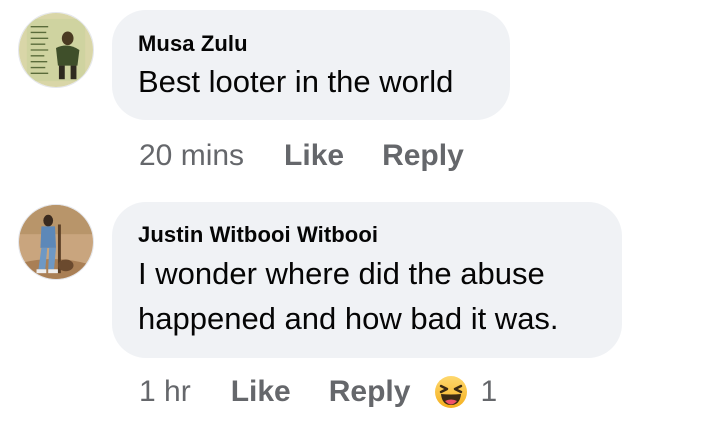 Image resolution: width=720 pixels, height=434 pixels. Describe the element at coordinates (348, 318) in the screenshot. I see `comment-text-line-2: happened and how bad it was.` at that location.